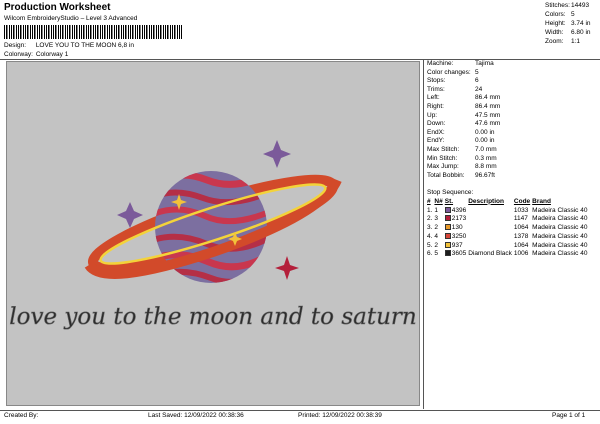 The image size is (600, 424). What do you see at coordinates (555, 14) in the screenshot?
I see `summary-key: Colors:` at bounding box center [555, 14].